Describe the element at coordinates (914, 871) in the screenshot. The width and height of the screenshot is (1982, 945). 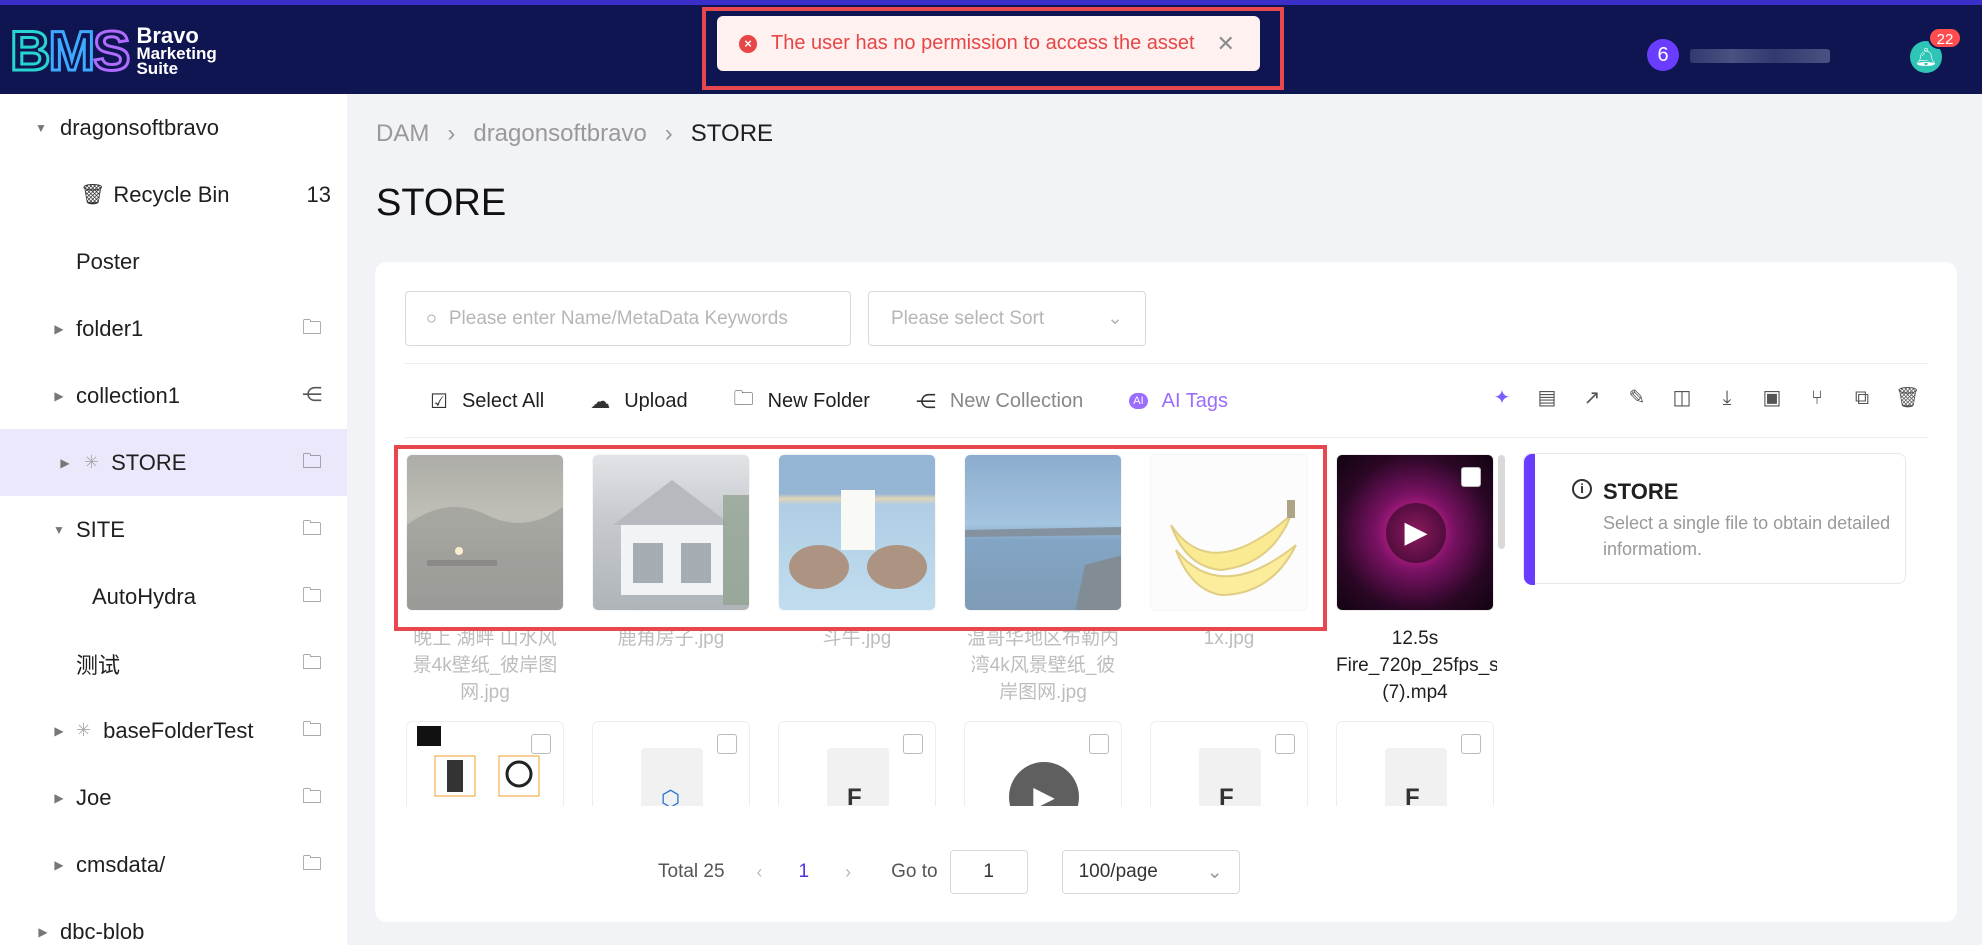
I see `goto-label: Go to` at that location.